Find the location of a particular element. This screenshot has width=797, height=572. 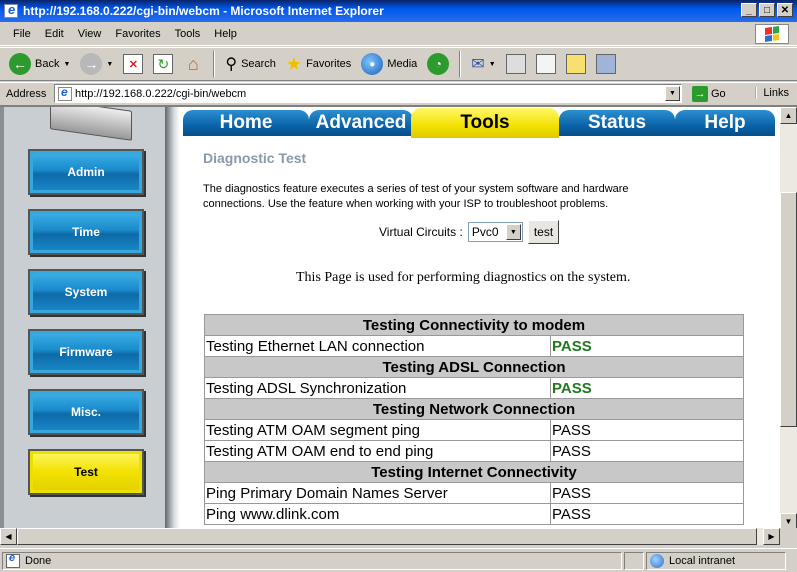

discuss-button is located at coordinates (576, 64).